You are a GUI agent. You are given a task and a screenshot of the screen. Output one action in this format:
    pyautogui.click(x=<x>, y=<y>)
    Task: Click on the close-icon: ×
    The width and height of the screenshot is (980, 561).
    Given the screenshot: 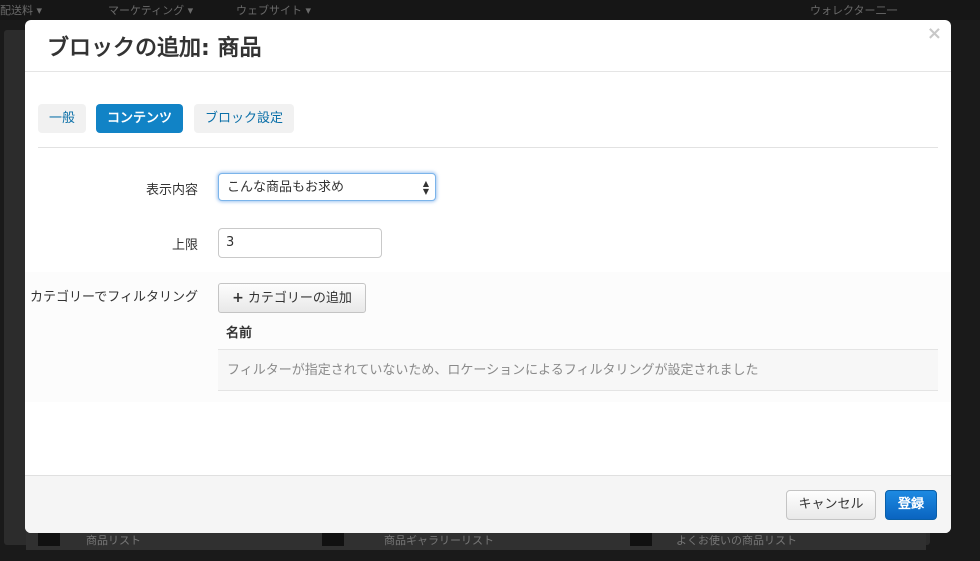 What is the action you would take?
    pyautogui.click(x=934, y=33)
    